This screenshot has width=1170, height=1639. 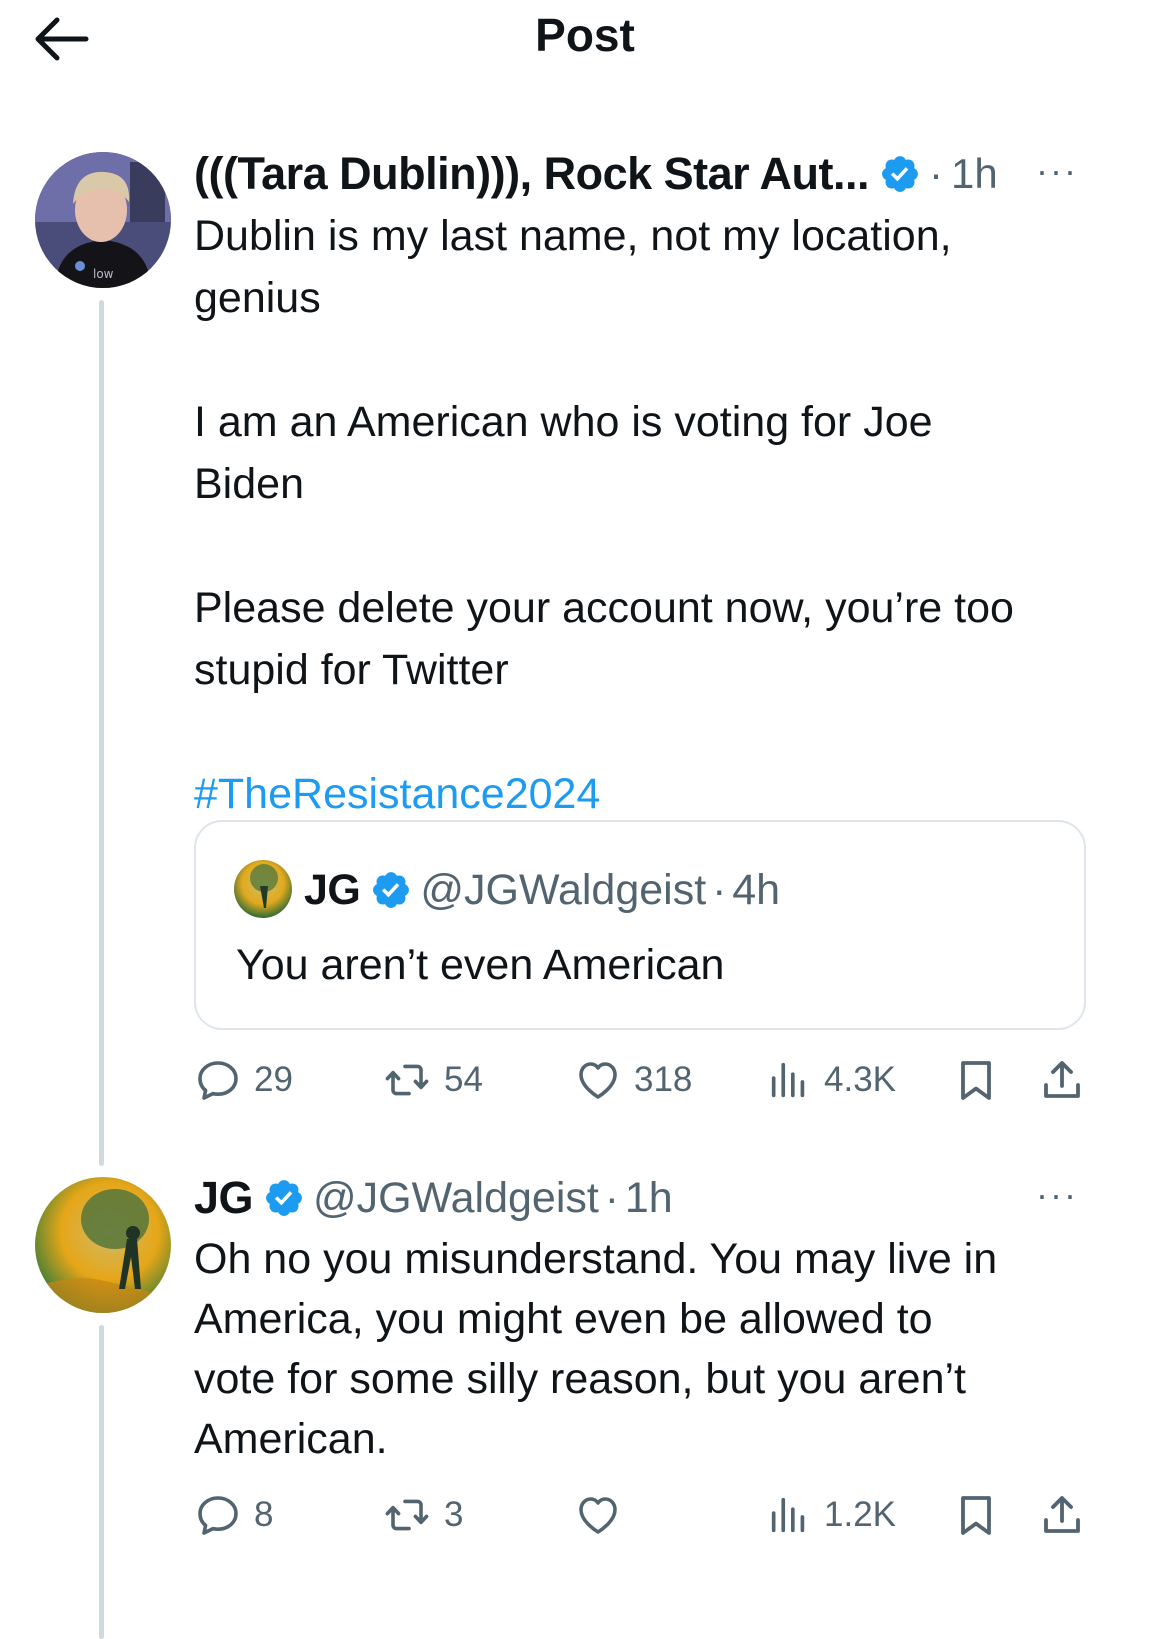 What do you see at coordinates (585, 35) in the screenshot?
I see `page-title: Post` at bounding box center [585, 35].